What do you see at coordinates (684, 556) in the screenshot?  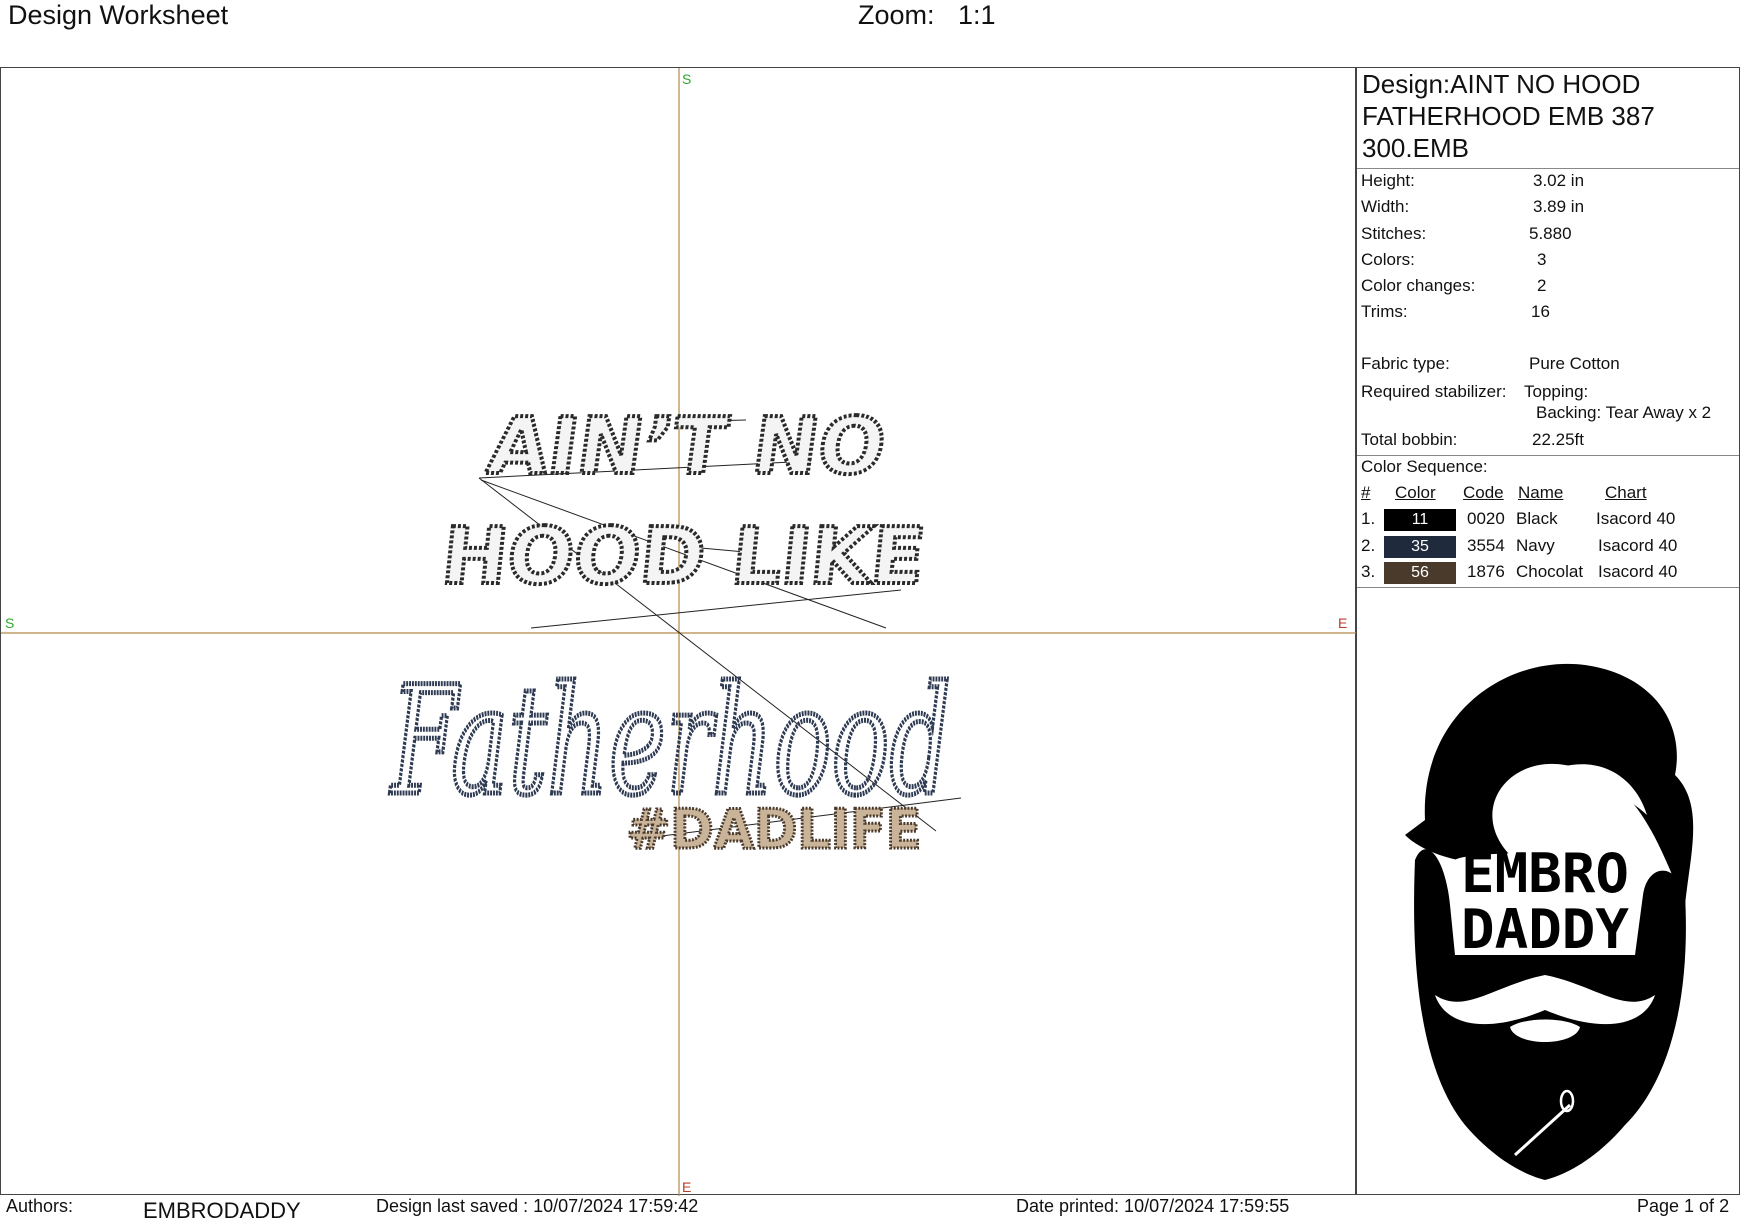 I see `design-line-2: HOOD LIKE` at bounding box center [684, 556].